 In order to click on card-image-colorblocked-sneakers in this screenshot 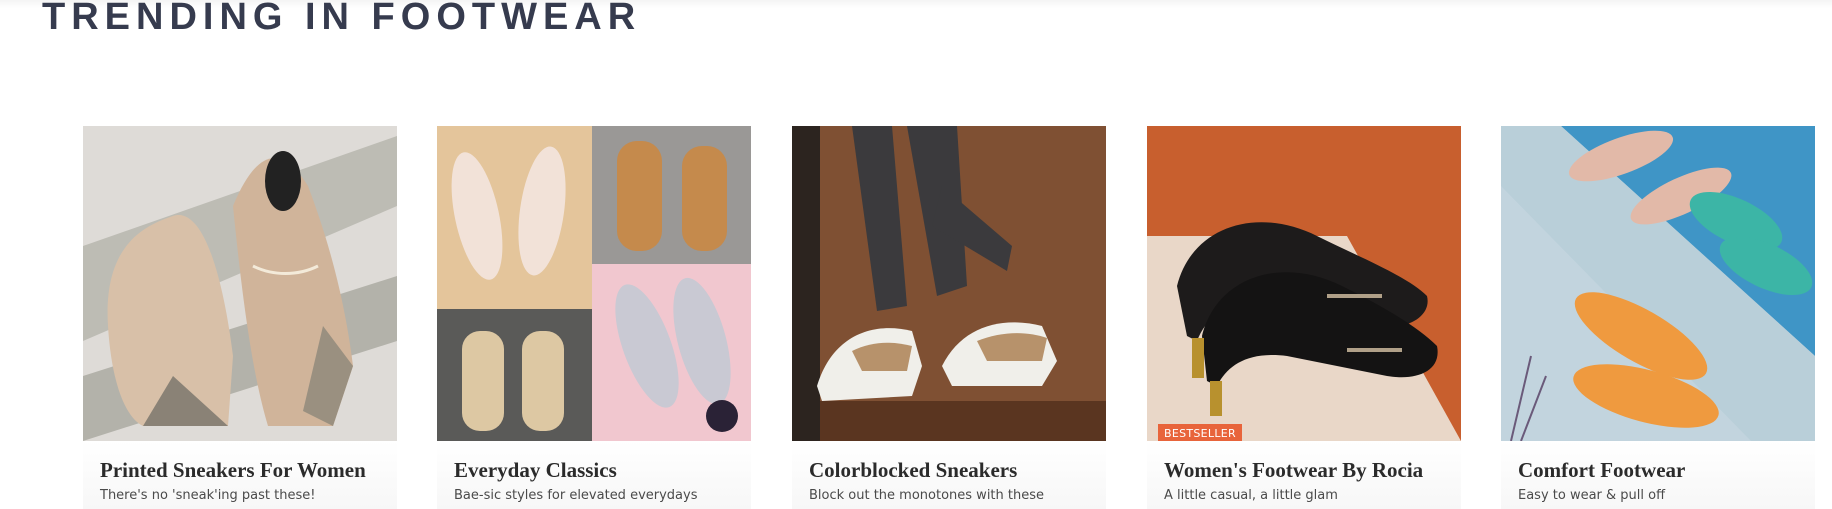, I will do `click(949, 283)`.